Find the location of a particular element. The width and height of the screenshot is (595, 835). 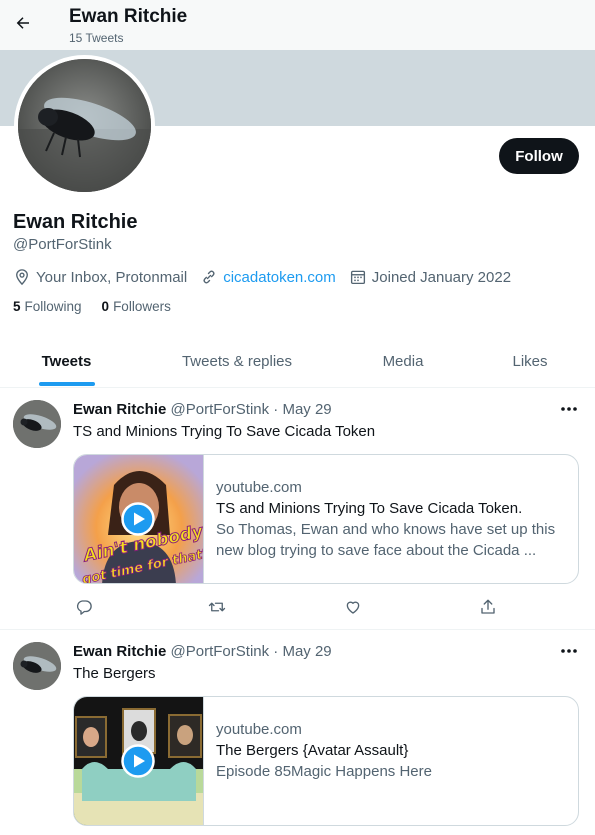

profile-website: cicadatoken.com is located at coordinates (268, 277).